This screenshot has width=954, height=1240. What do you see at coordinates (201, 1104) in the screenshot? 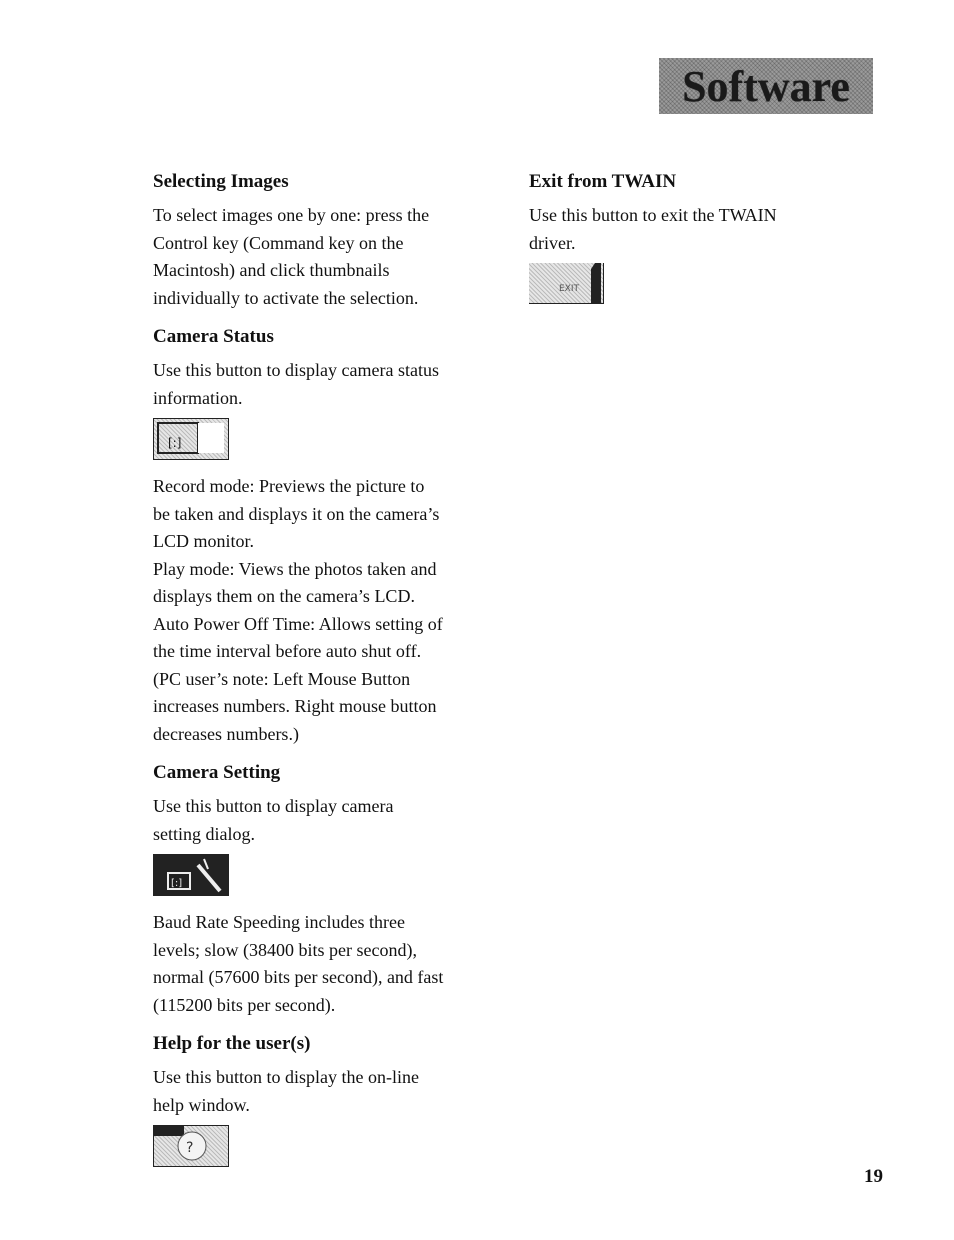
I see `text-line: help window.` at bounding box center [201, 1104].